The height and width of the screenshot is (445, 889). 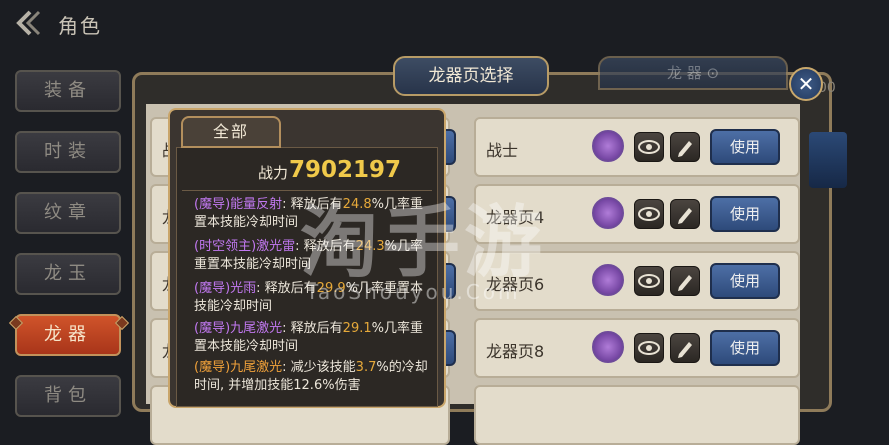 I want to click on page-row-name: 战士, so click(x=502, y=150).